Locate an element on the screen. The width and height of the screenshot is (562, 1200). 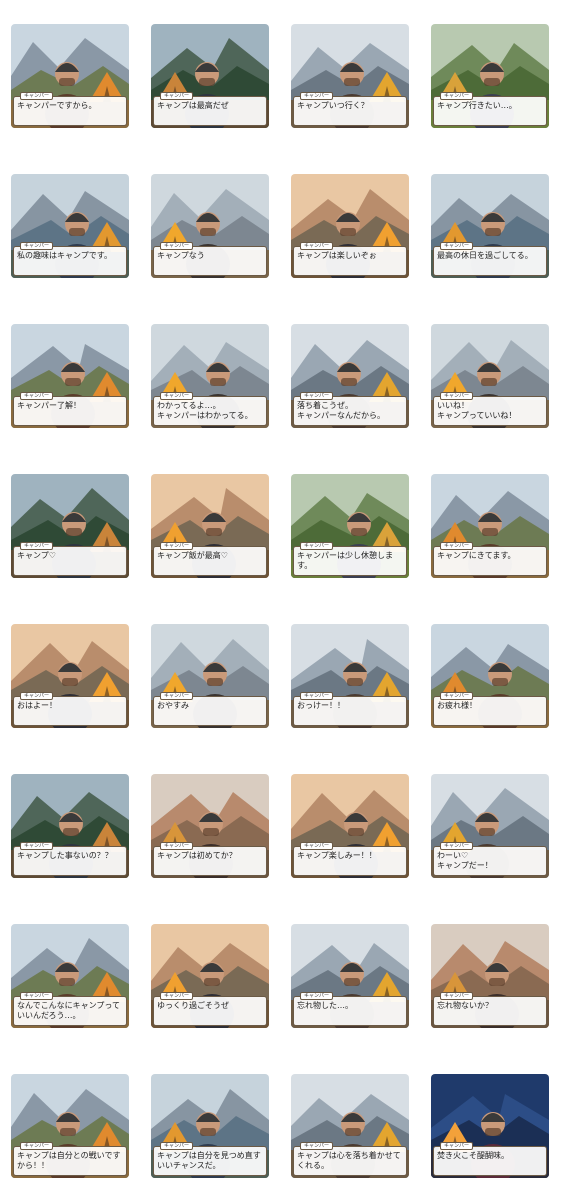
sticker-card: キャンパー おやすみ is located at coordinates (210, 676).